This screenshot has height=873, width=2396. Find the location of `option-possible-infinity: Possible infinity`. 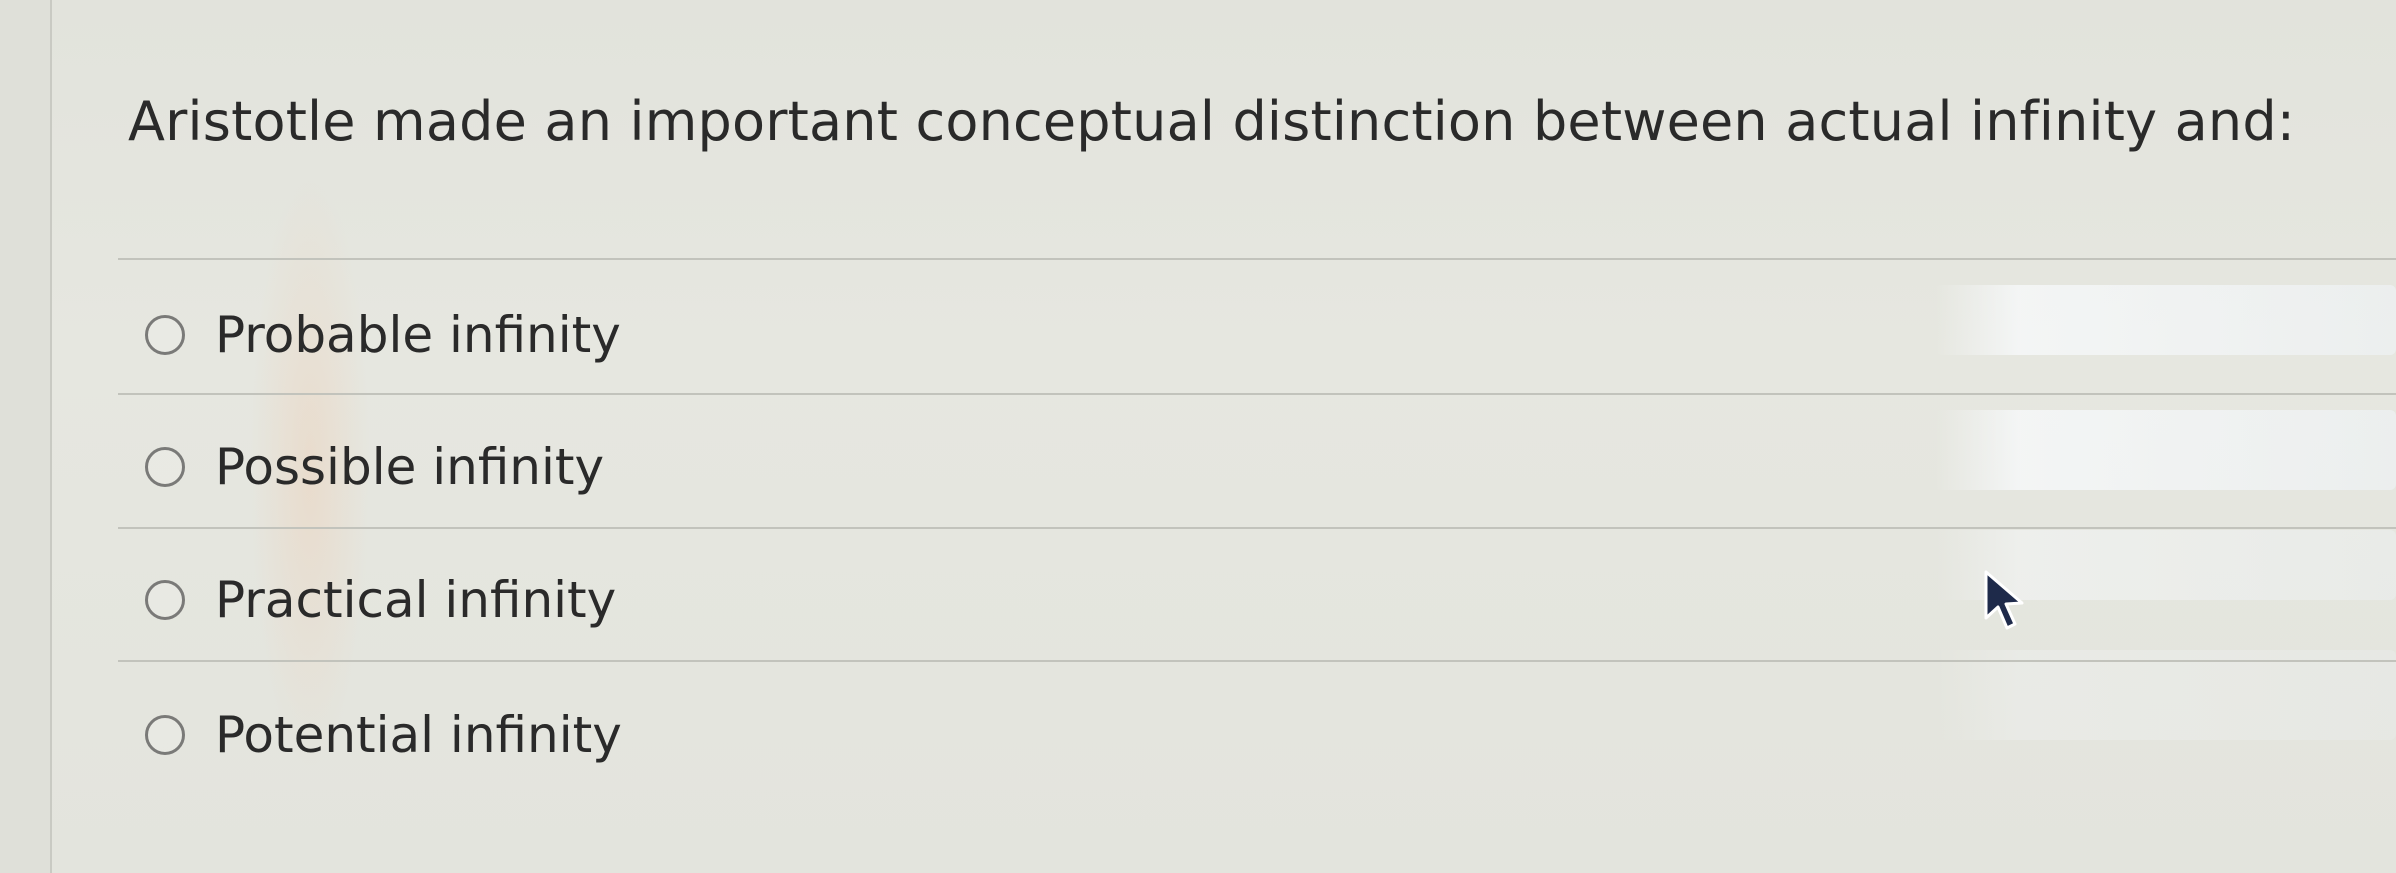

option-possible-infinity: Possible infinity is located at coordinates (374, 467).